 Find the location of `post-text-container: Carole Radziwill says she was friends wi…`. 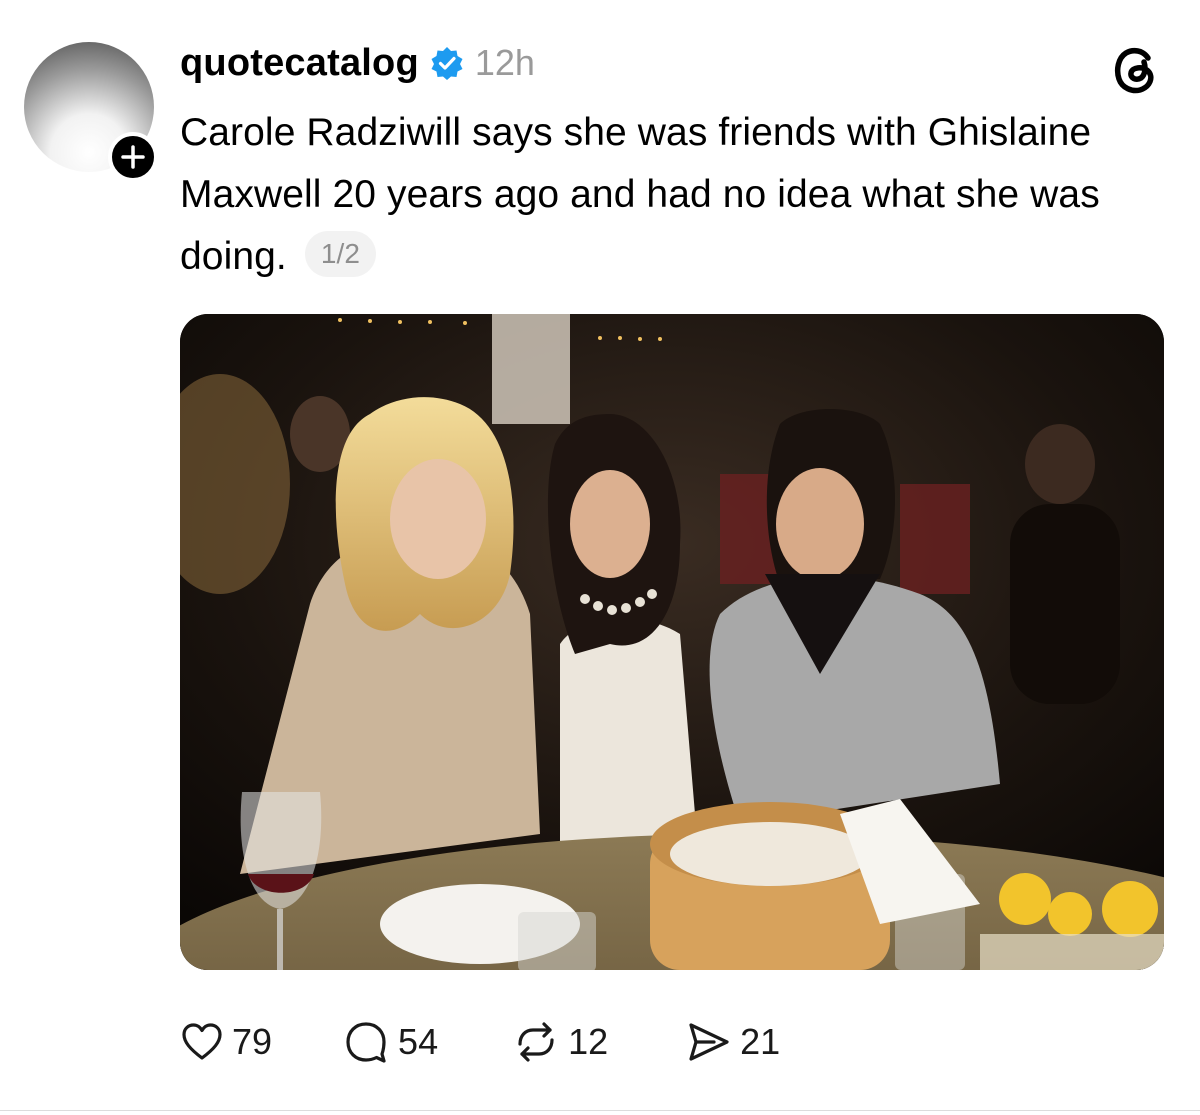

post-text-container: Carole Radziwill says she was friends wi… is located at coordinates (680, 195).